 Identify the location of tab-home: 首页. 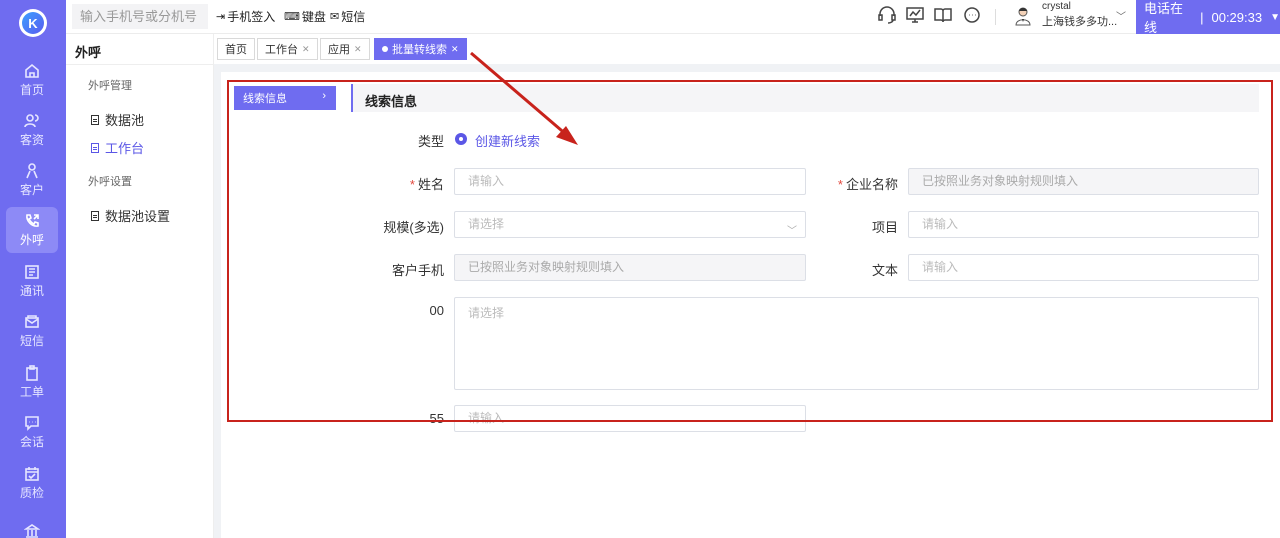
(236, 49).